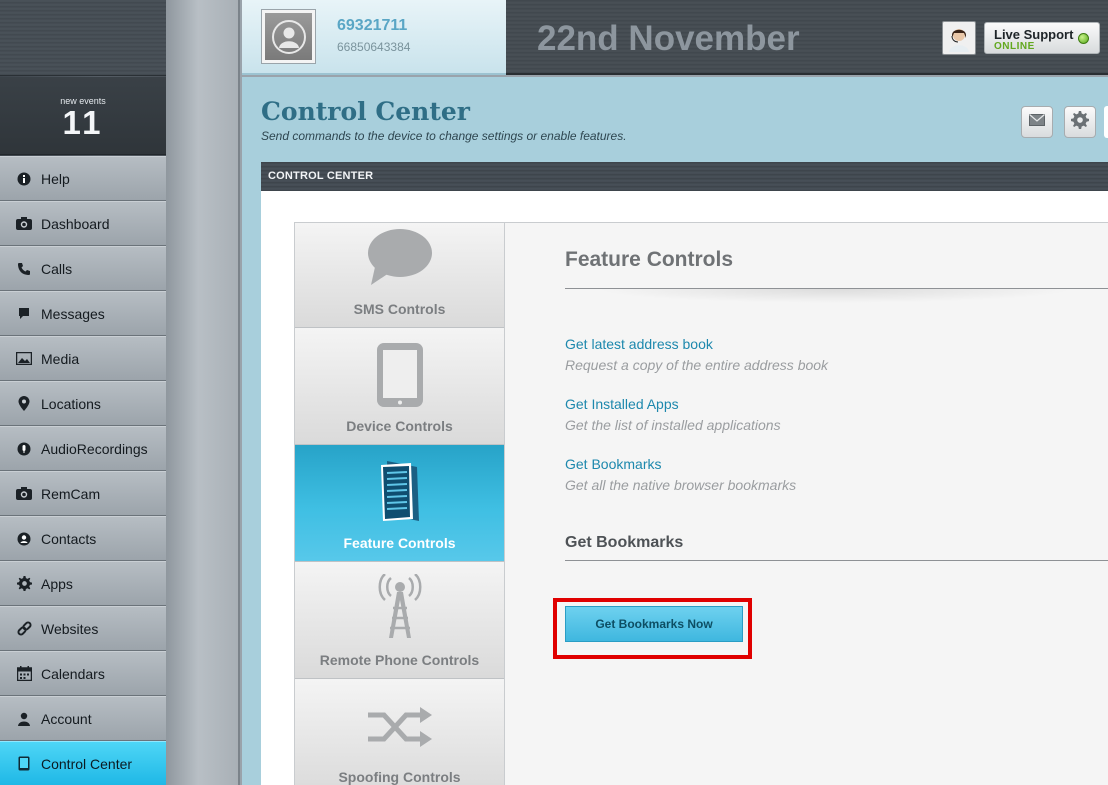  Describe the element at coordinates (203, 392) in the screenshot. I see `sidebar-gutter` at that location.